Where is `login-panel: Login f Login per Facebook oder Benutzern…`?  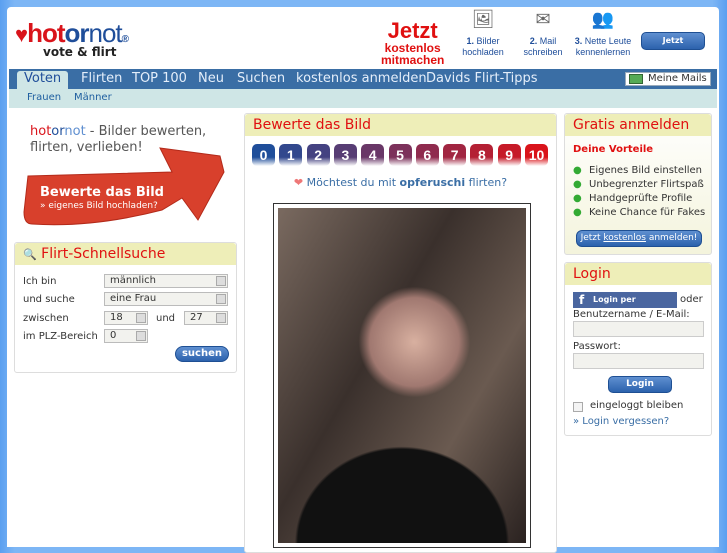 login-panel: Login f Login per Facebook oder Benutzern… is located at coordinates (638, 349).